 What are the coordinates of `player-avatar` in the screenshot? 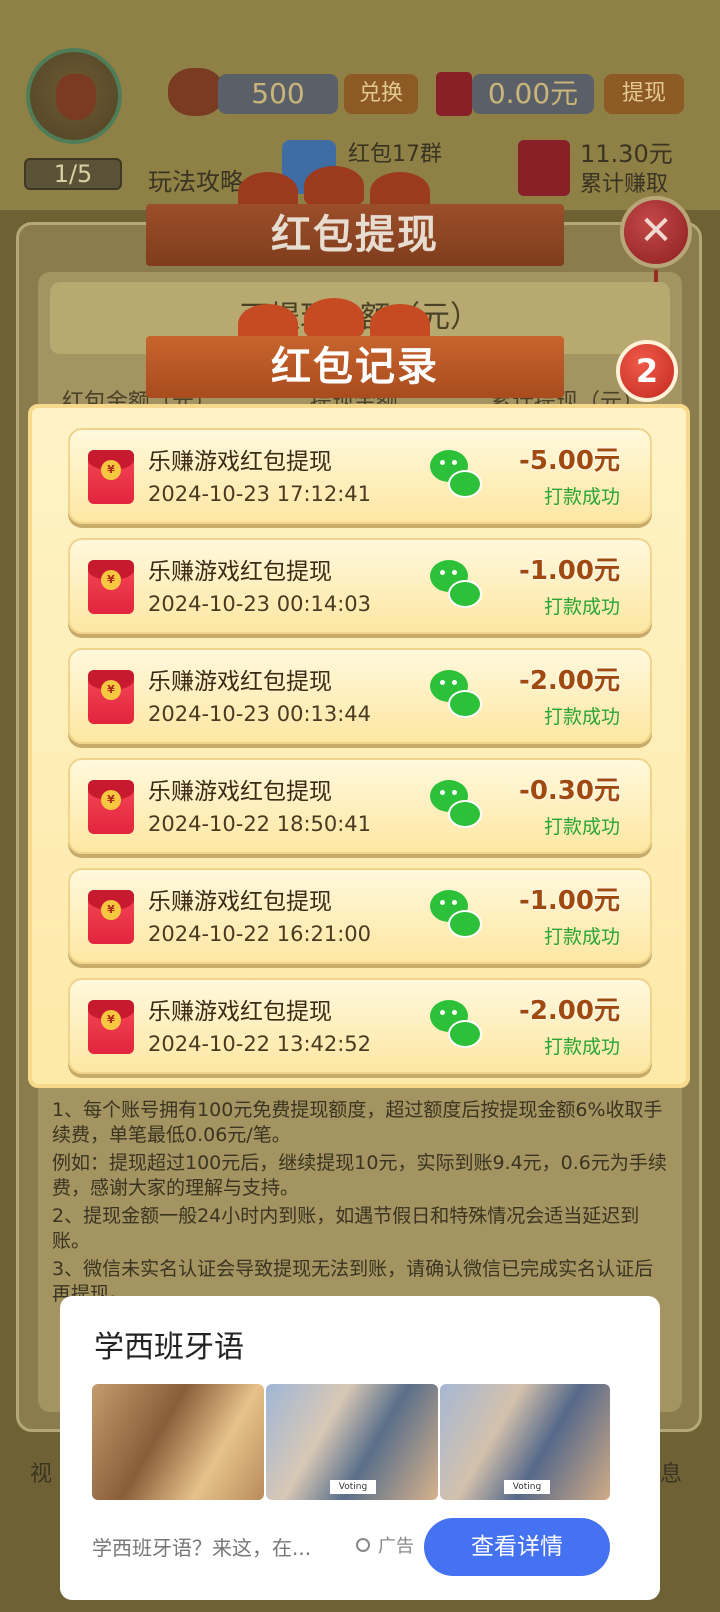 It's located at (74, 96).